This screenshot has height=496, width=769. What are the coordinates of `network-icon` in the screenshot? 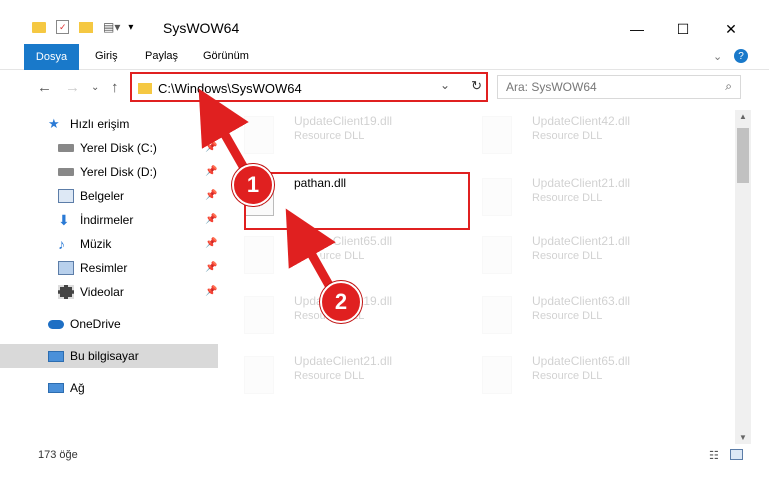 It's located at (56, 388).